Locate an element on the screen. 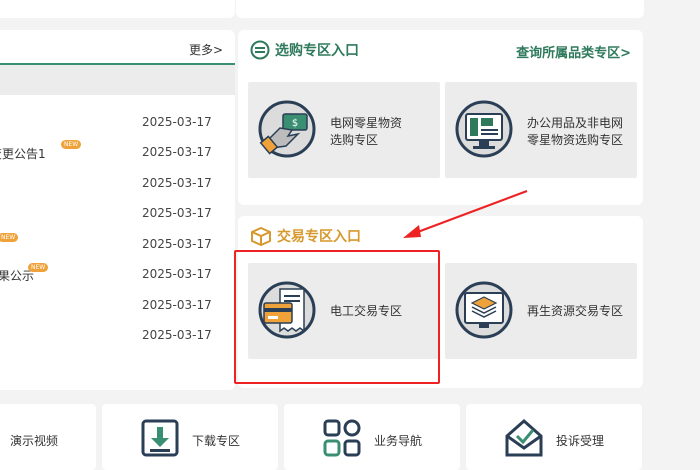  box-icon is located at coordinates (261, 236).